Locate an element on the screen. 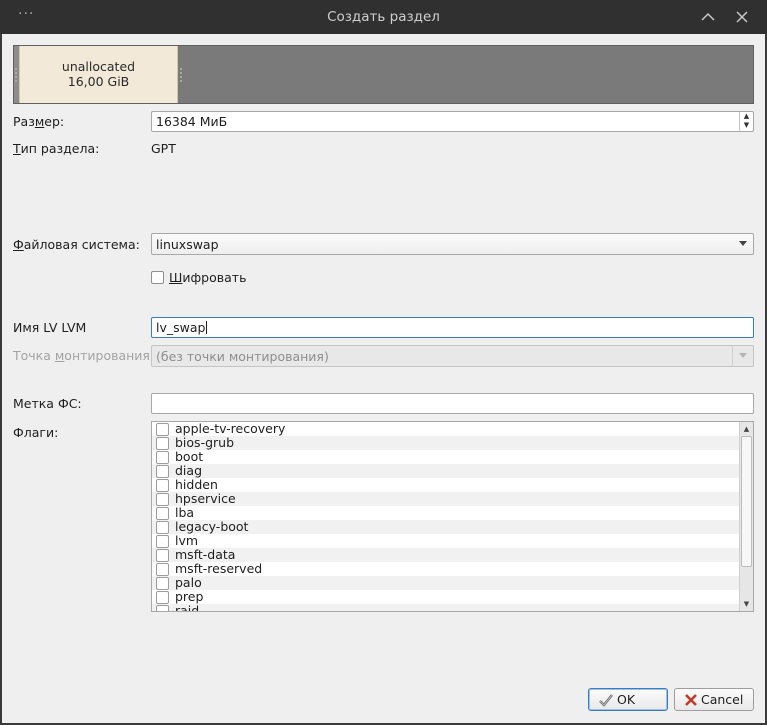  flag-row: boot is located at coordinates (445, 457).